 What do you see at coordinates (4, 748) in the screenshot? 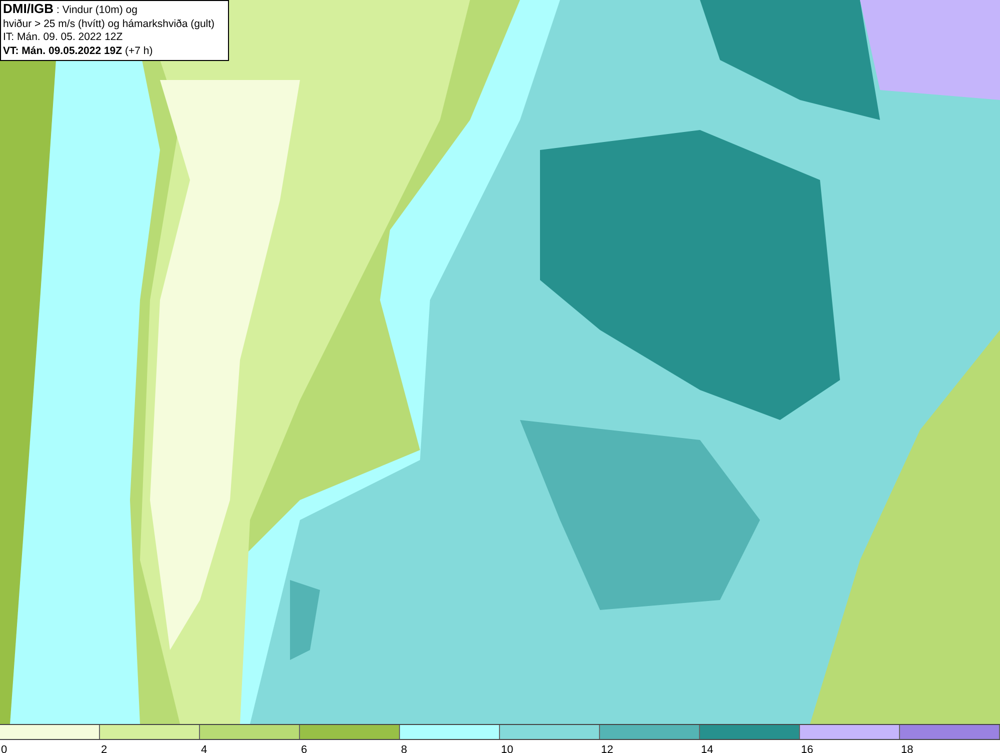
I see `legend-label: 0` at bounding box center [4, 748].